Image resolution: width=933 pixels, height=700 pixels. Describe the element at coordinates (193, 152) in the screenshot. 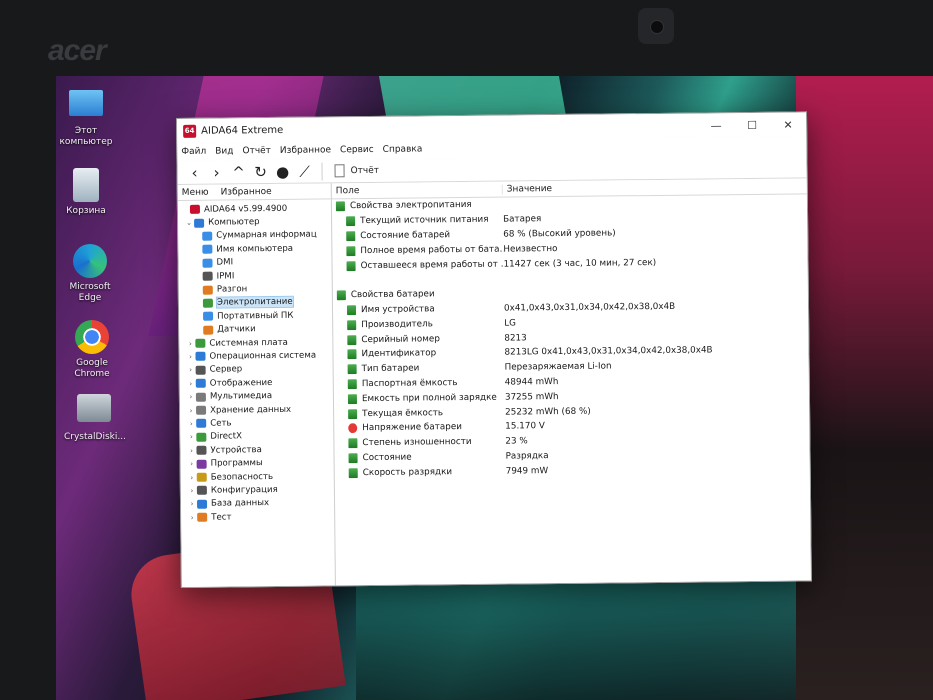

I see `menu-file: Файл` at that location.